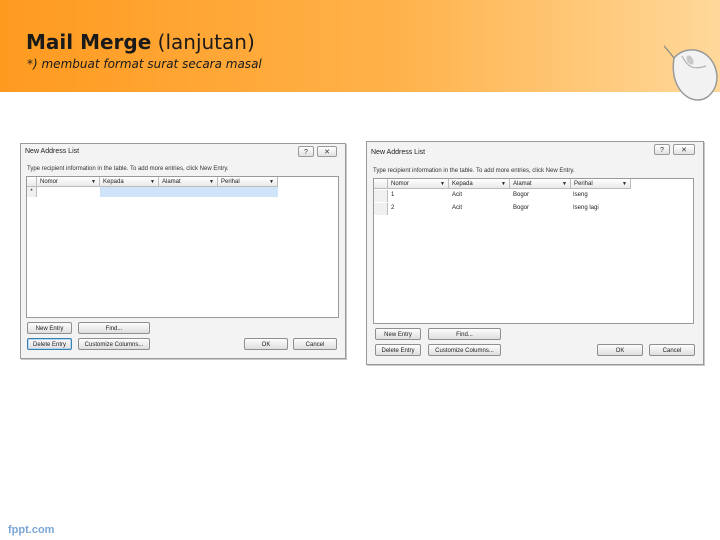 The height and width of the screenshot is (540, 720). What do you see at coordinates (89, 42) in the screenshot?
I see `title-bold: Mail Merge` at bounding box center [89, 42].